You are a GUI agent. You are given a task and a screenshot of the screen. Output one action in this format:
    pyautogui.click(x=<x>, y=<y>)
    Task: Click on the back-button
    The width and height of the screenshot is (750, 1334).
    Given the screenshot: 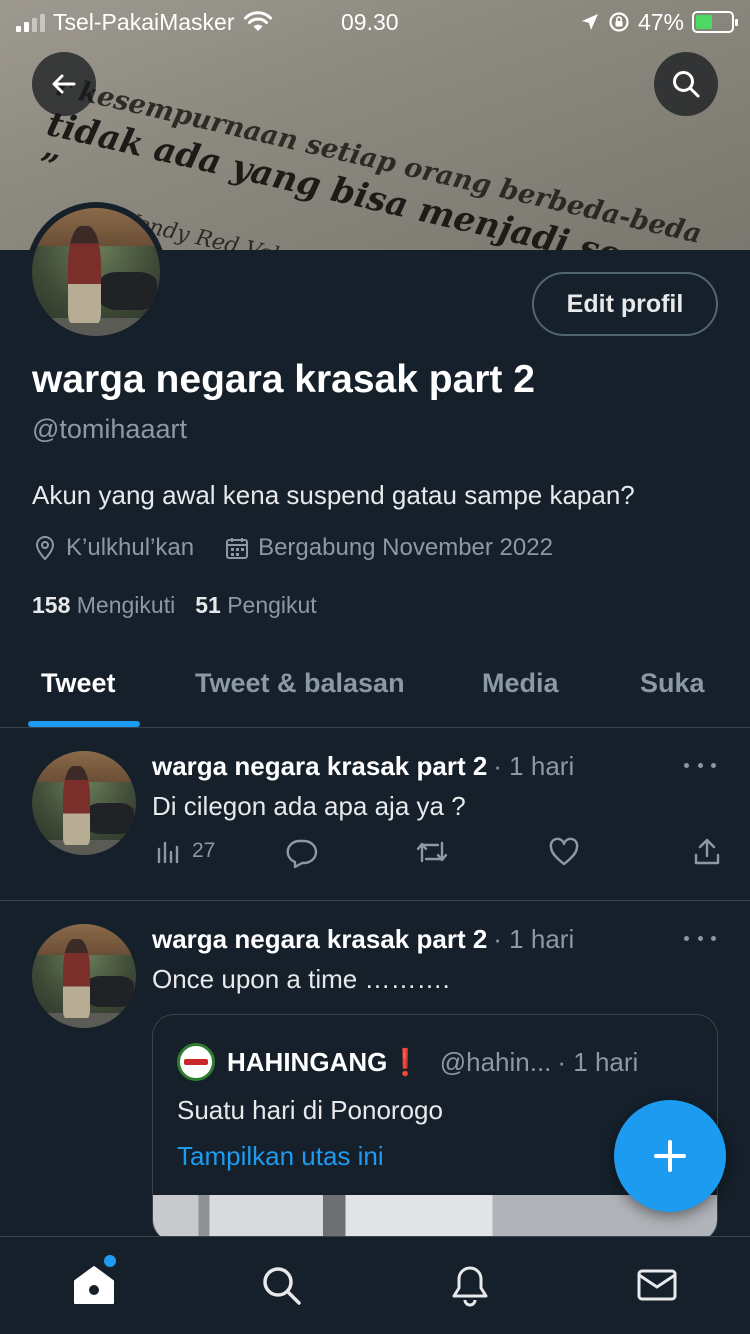 What is the action you would take?
    pyautogui.click(x=64, y=84)
    